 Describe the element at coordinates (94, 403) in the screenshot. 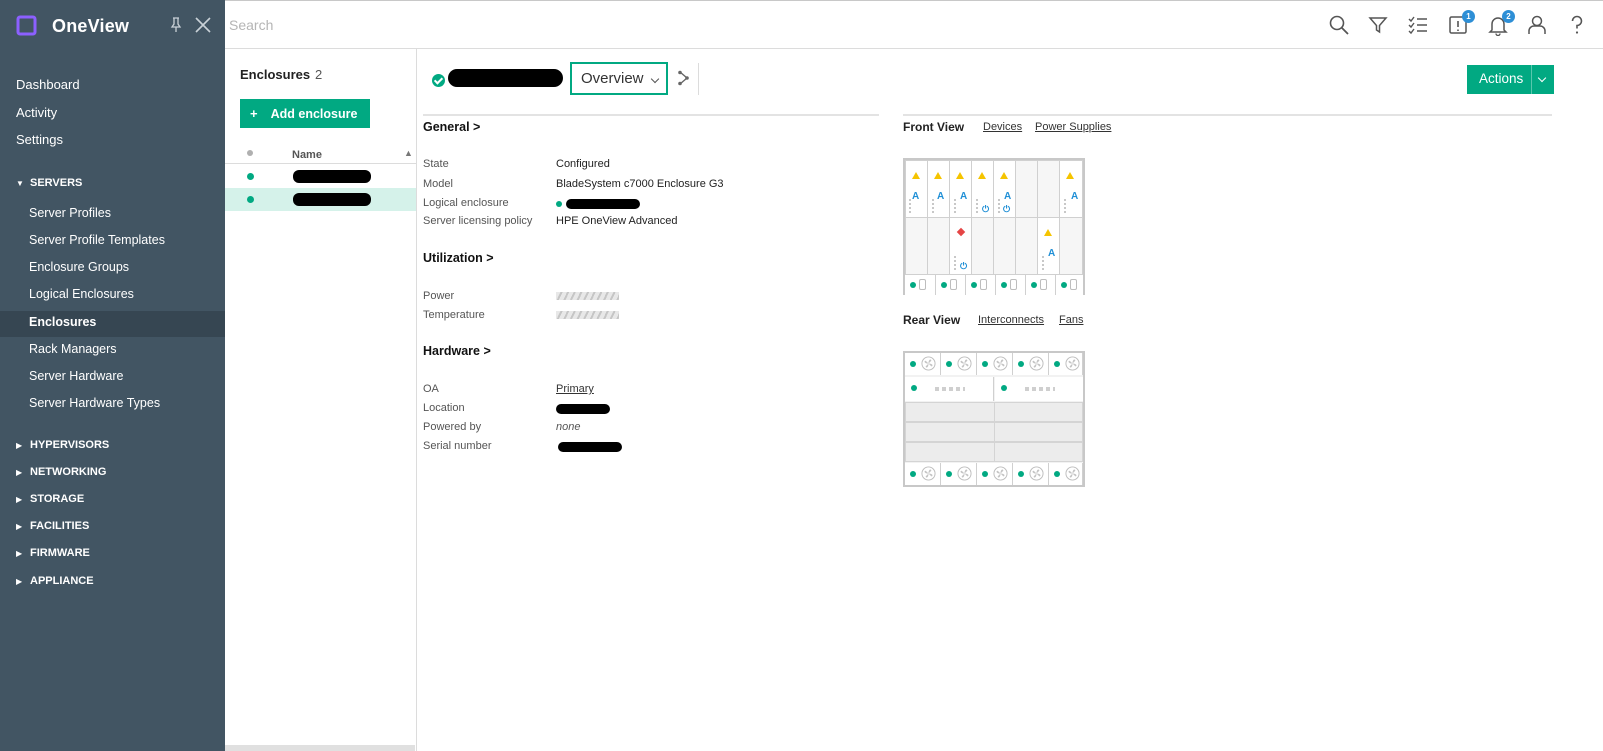

I see `nav-server-hardware-types: Server Hardware Types` at that location.